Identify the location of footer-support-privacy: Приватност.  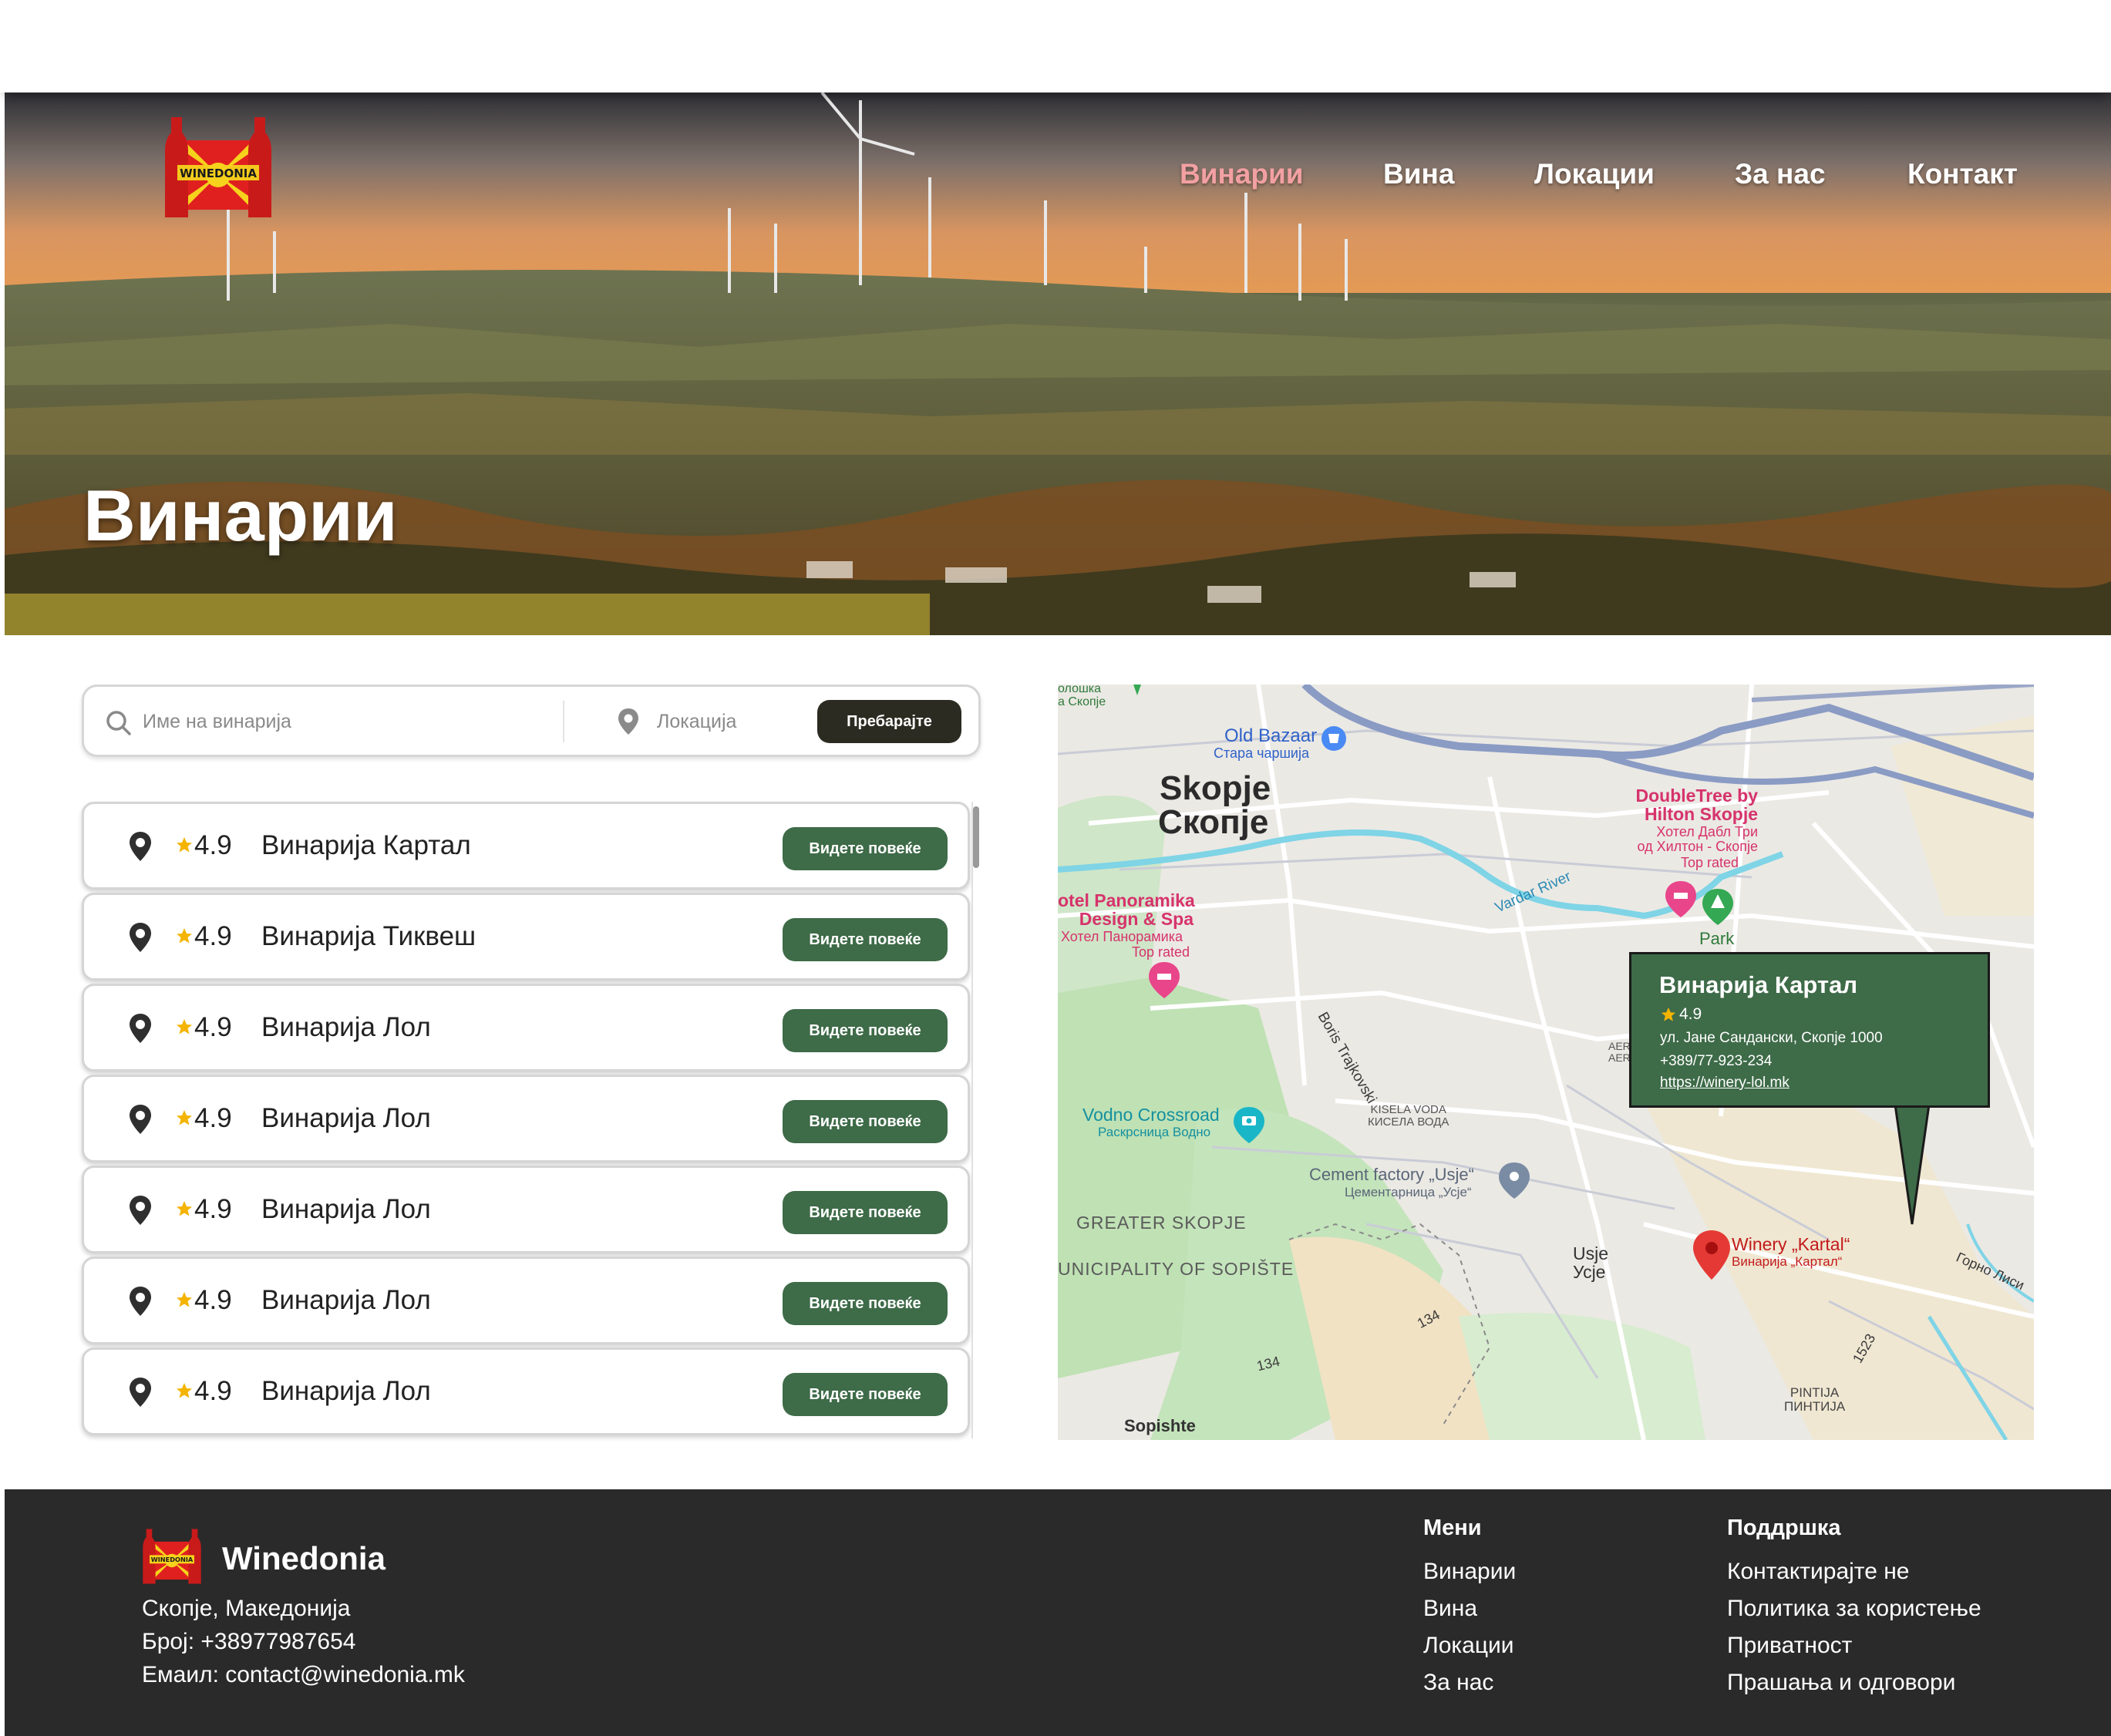
(1789, 1646).